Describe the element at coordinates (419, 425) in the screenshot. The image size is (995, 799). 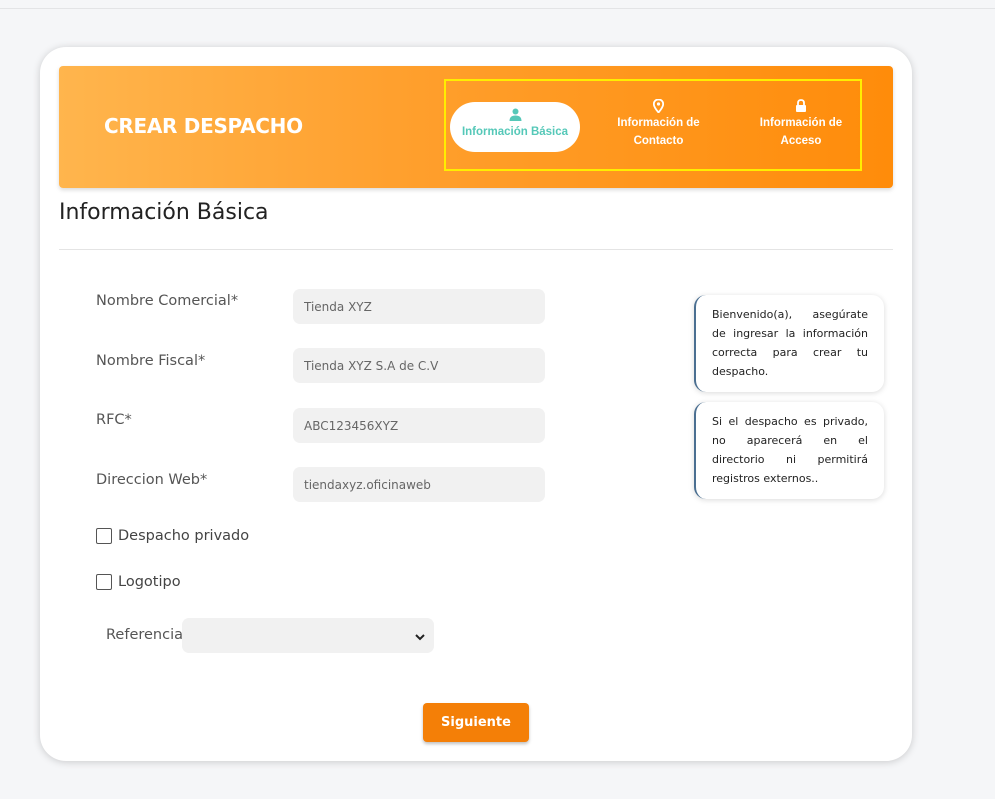
I see `rfc-input` at that location.